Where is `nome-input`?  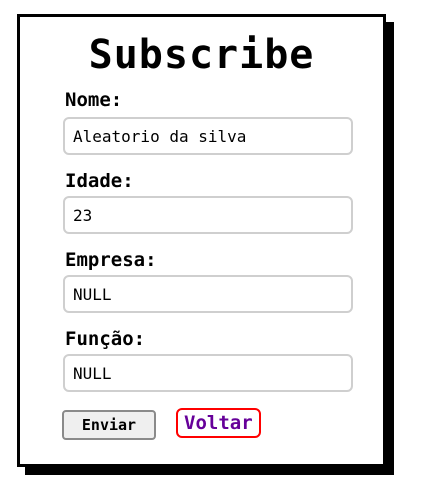
nome-input is located at coordinates (208, 136).